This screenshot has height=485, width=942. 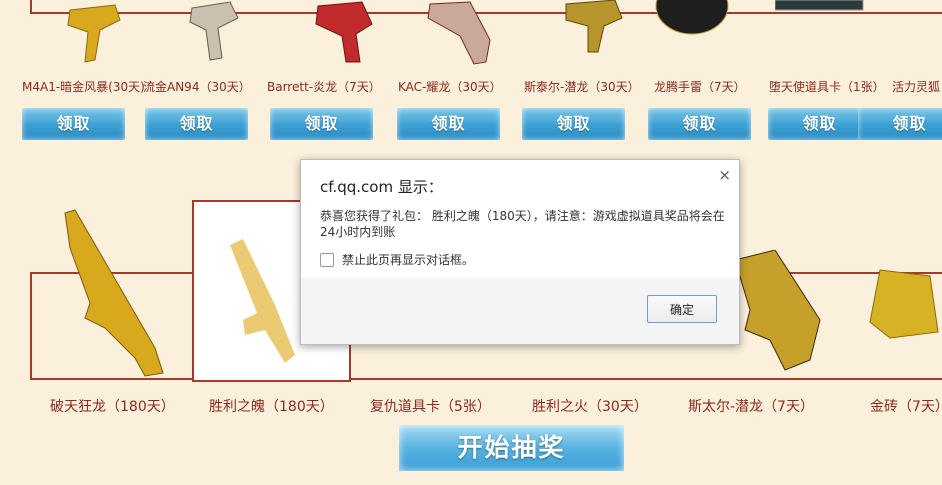 What do you see at coordinates (94, 33) in the screenshot?
I see `weapon-image-m4a1` at bounding box center [94, 33].